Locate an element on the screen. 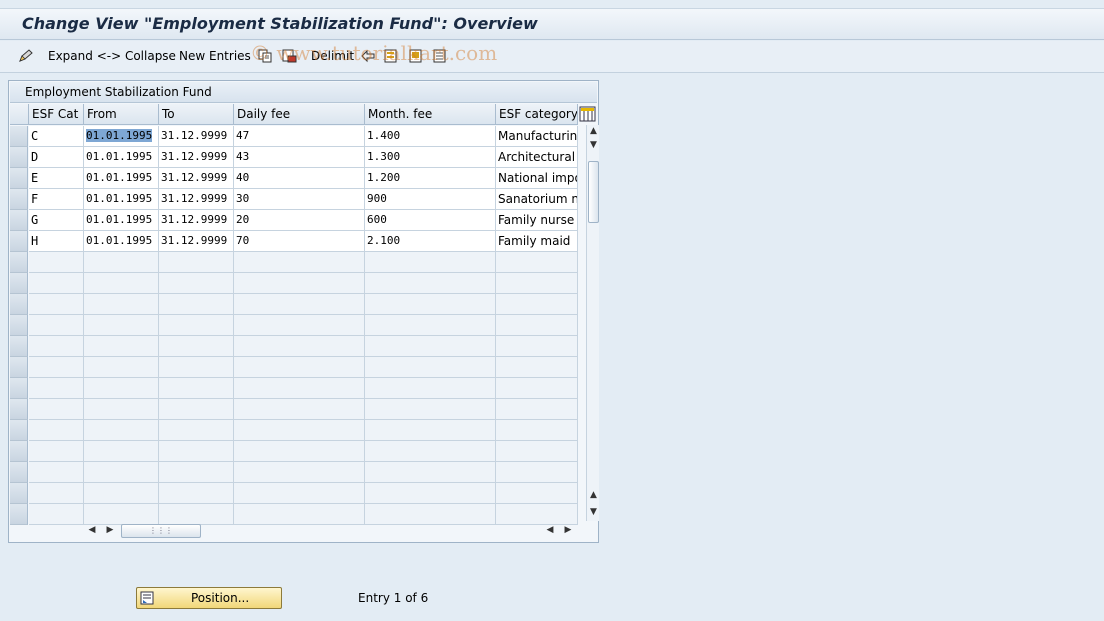 The image size is (1104, 621). esf-cat-cell: G is located at coordinates (56, 220).